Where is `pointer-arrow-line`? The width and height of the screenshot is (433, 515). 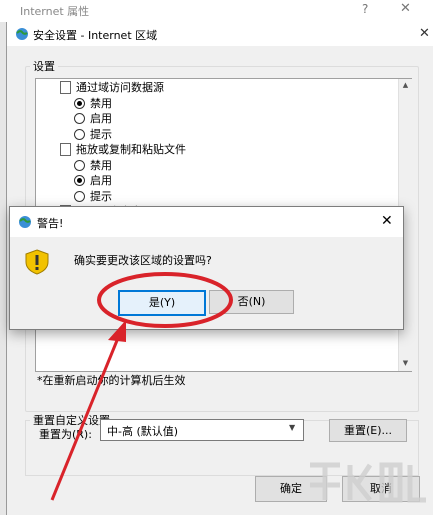
pointer-arrow-line is located at coordinates (85, 419).